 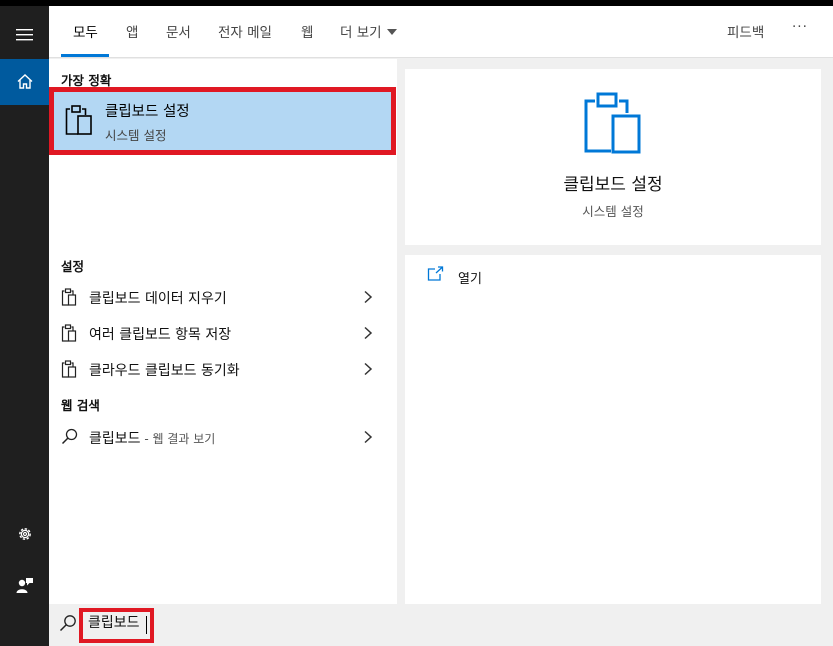 I want to click on chevron-down-icon, so click(x=391, y=32).